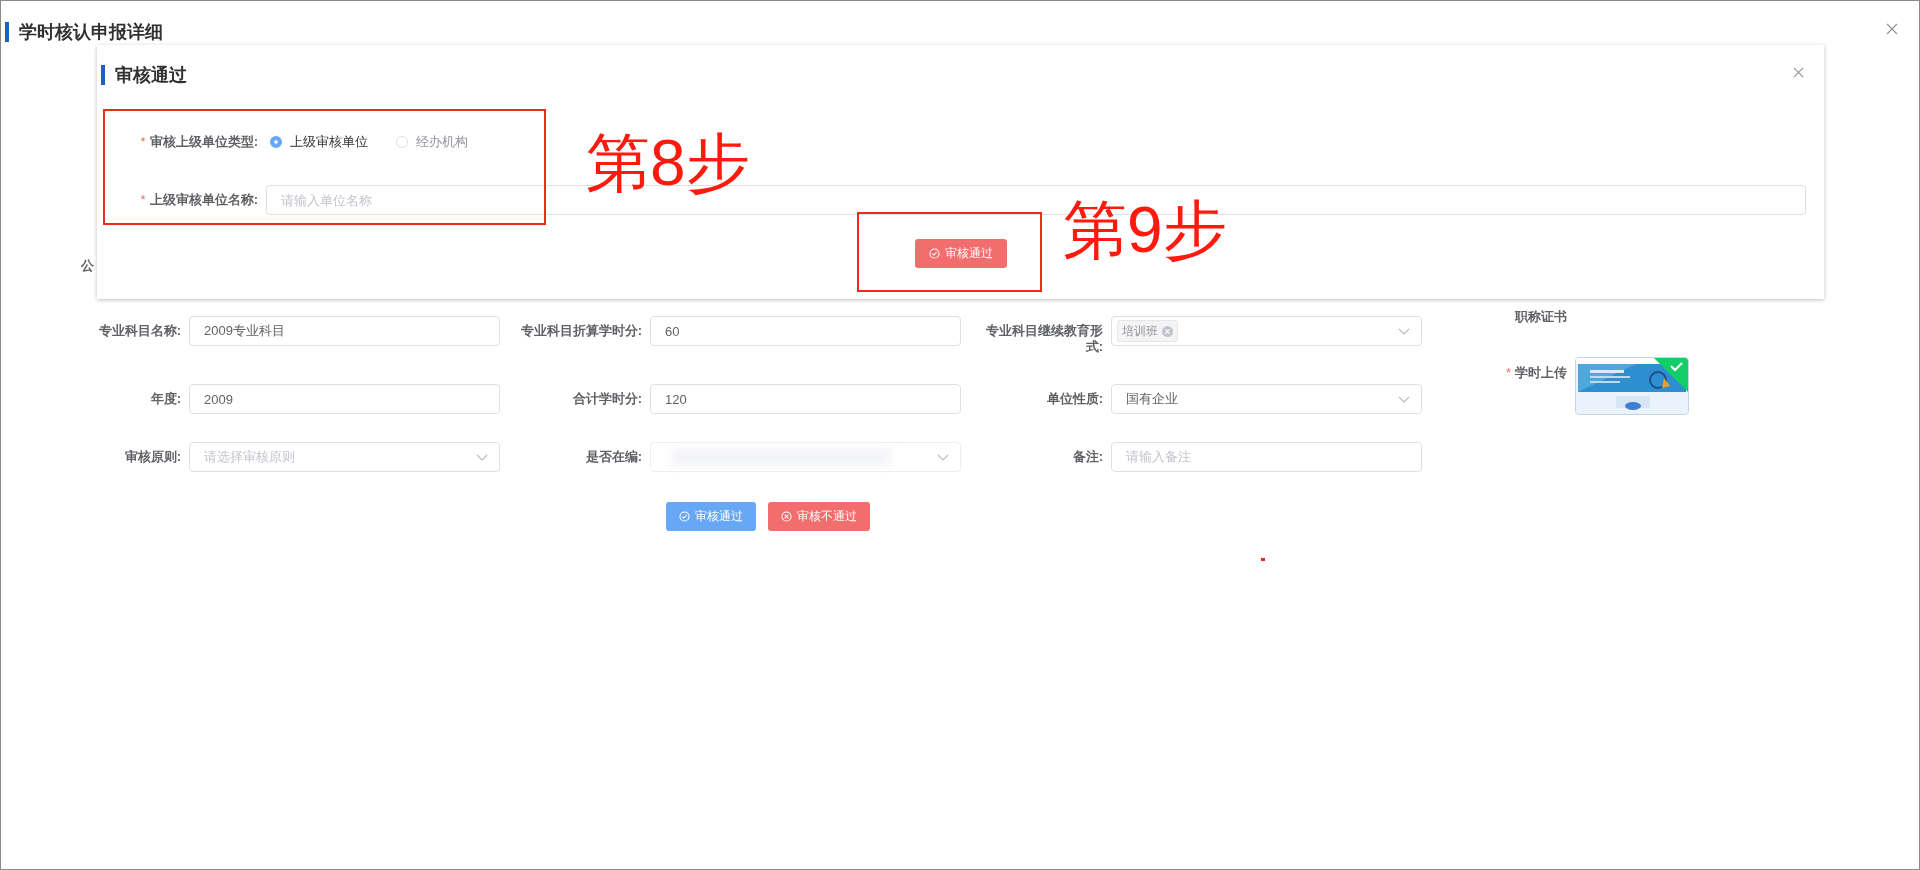 The width and height of the screenshot is (1920, 870). Describe the element at coordinates (165, 398) in the screenshot. I see `field-label: 年度:` at that location.